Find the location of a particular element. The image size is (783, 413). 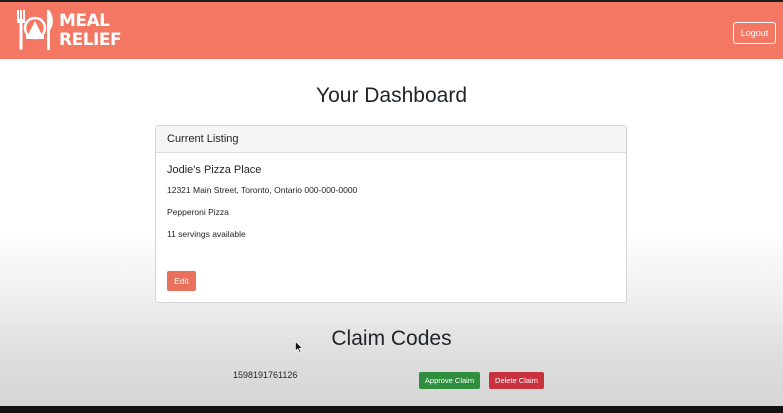

app-logo: MEAL RELIEF is located at coordinates (68, 31).